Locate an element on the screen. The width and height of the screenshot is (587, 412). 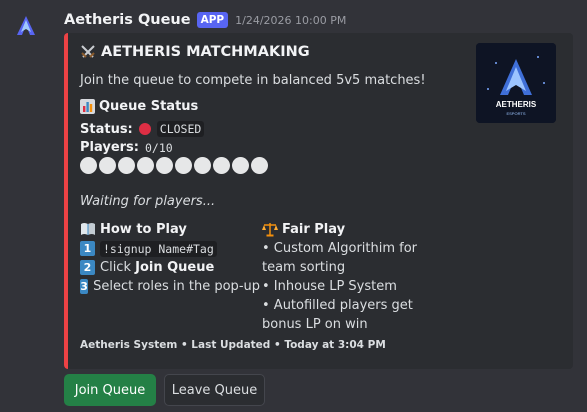
fair-play-item: • Inhouse LP System is located at coordinates (329, 286).